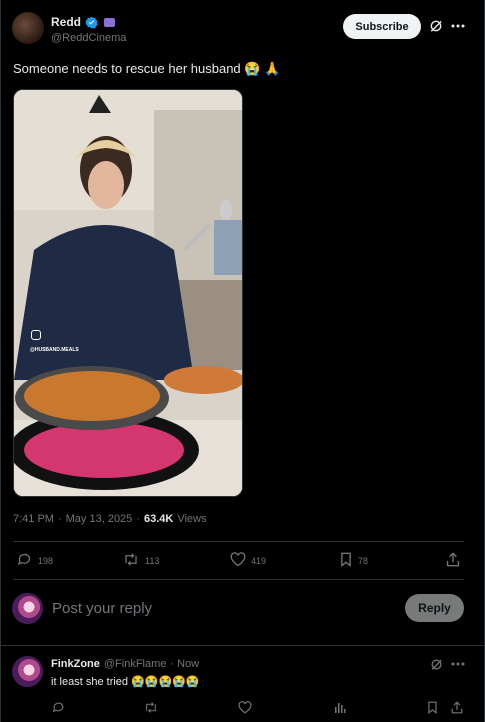 This screenshot has width=485, height=722. Describe the element at coordinates (35, 559) in the screenshot. I see `reply-action: 198` at that location.